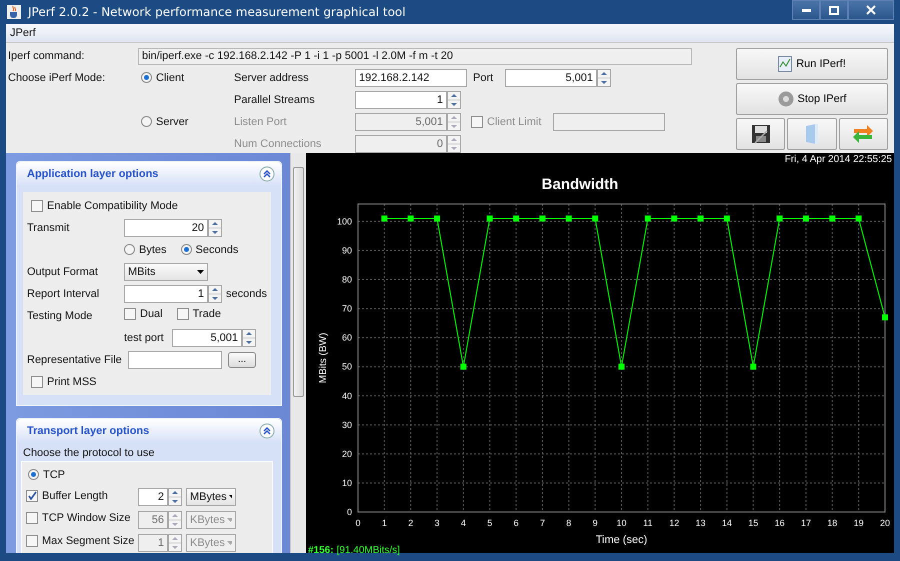 The height and width of the screenshot is (561, 900). I want to click on y-axis-label: MBits (BW), so click(323, 358).